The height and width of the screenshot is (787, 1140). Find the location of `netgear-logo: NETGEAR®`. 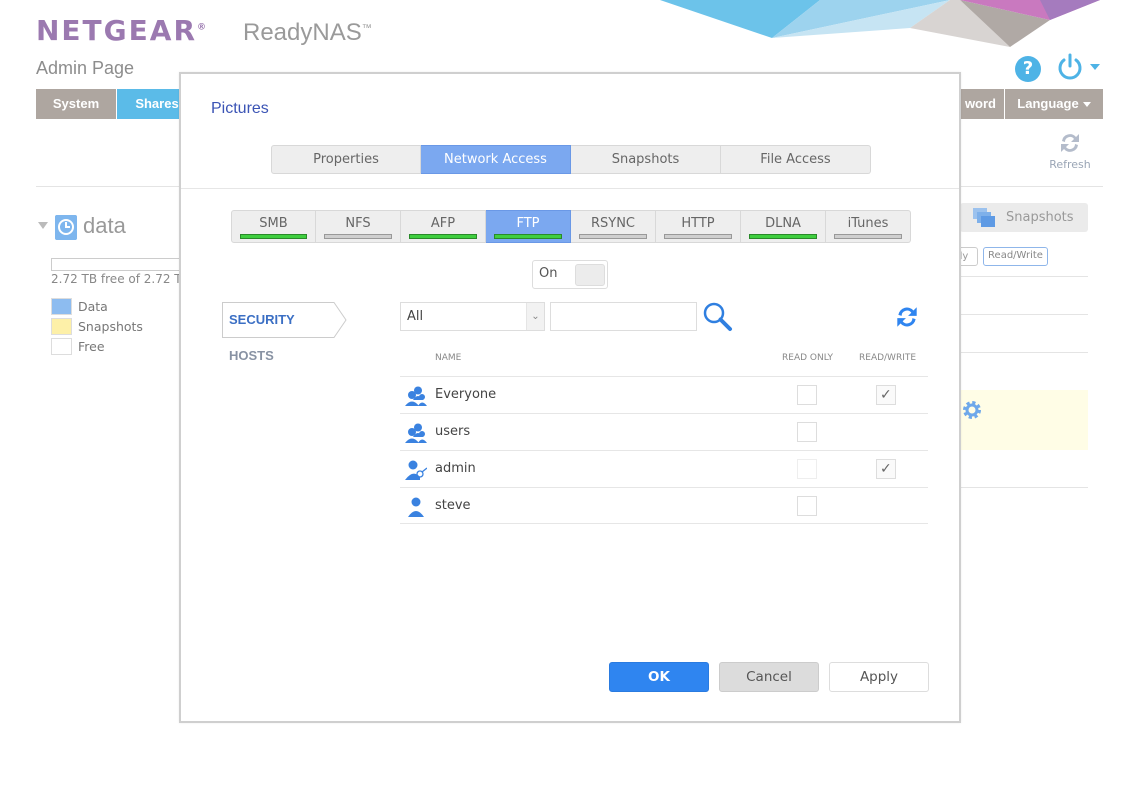

netgear-logo: NETGEAR® is located at coordinates (121, 30).